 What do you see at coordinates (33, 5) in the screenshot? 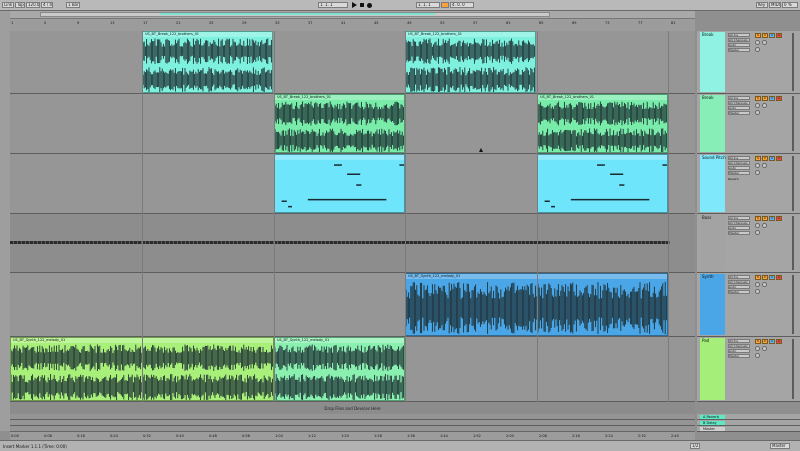
I see `tempo-field: 120.00` at bounding box center [33, 5].